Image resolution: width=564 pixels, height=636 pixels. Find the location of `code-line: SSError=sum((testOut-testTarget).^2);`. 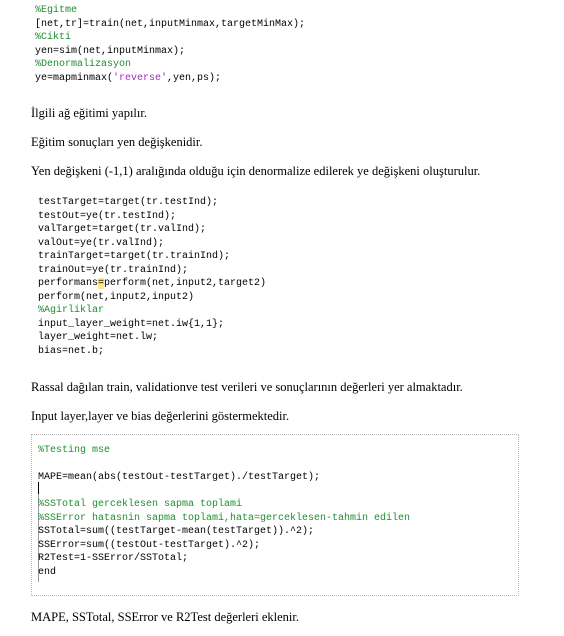

code-line: SSError=sum((testOut-testTarget).^2); is located at coordinates (224, 546).